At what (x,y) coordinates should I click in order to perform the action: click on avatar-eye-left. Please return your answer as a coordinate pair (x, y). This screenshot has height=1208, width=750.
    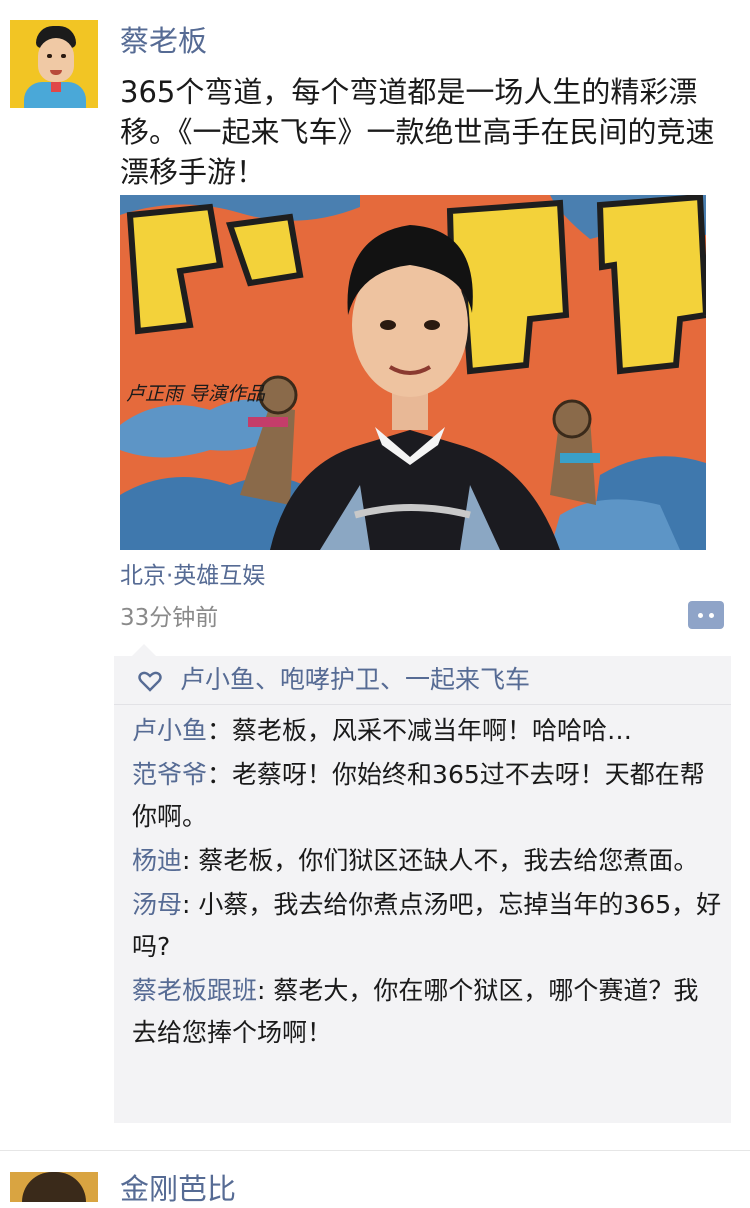
    Looking at the image, I should click on (49, 56).